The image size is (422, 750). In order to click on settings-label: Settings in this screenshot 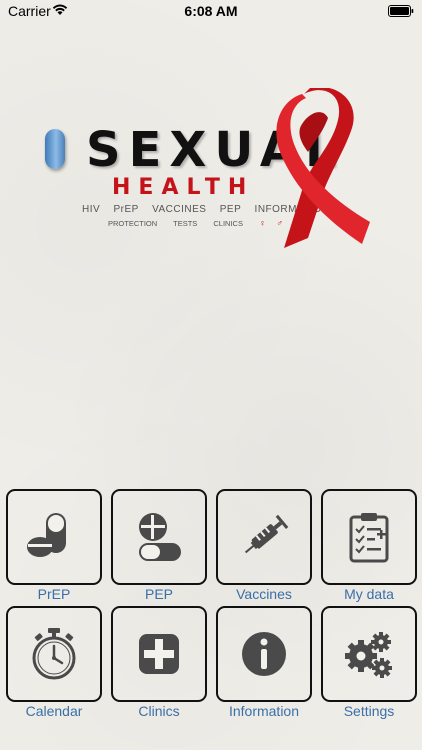, I will do `click(369, 711)`.